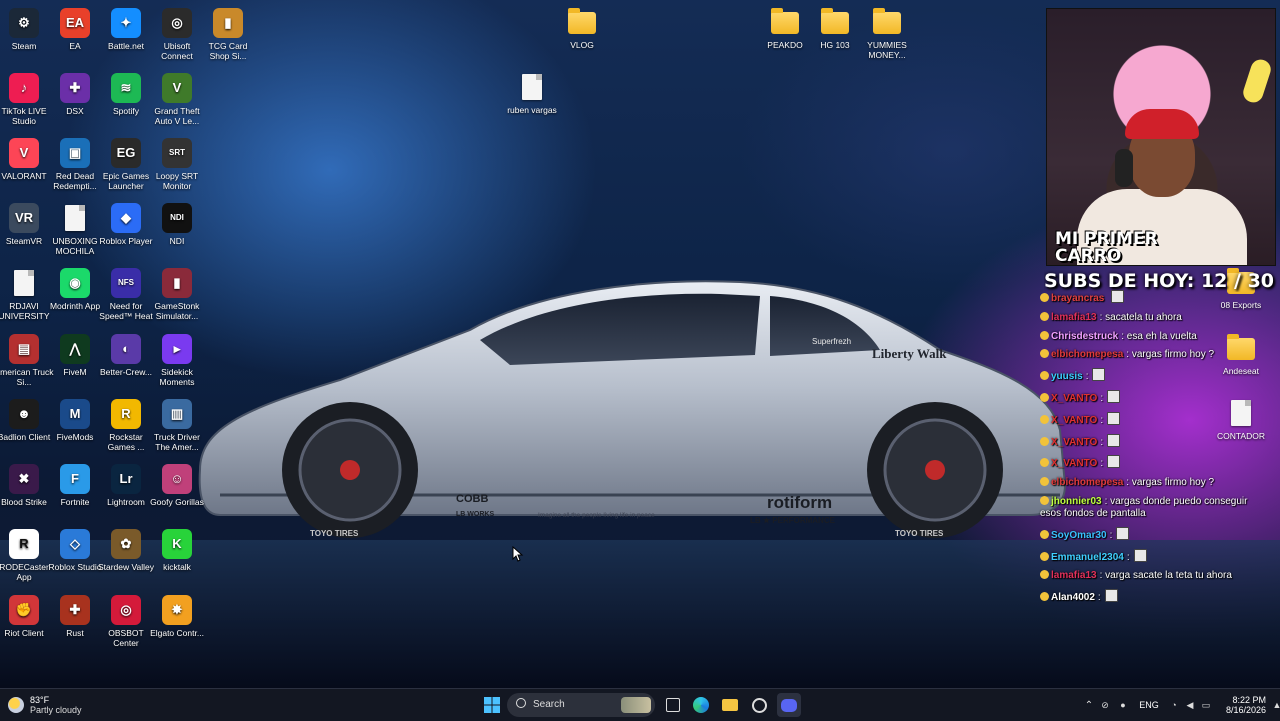  I want to click on chat-username: jhonnier03, so click(1076, 501).